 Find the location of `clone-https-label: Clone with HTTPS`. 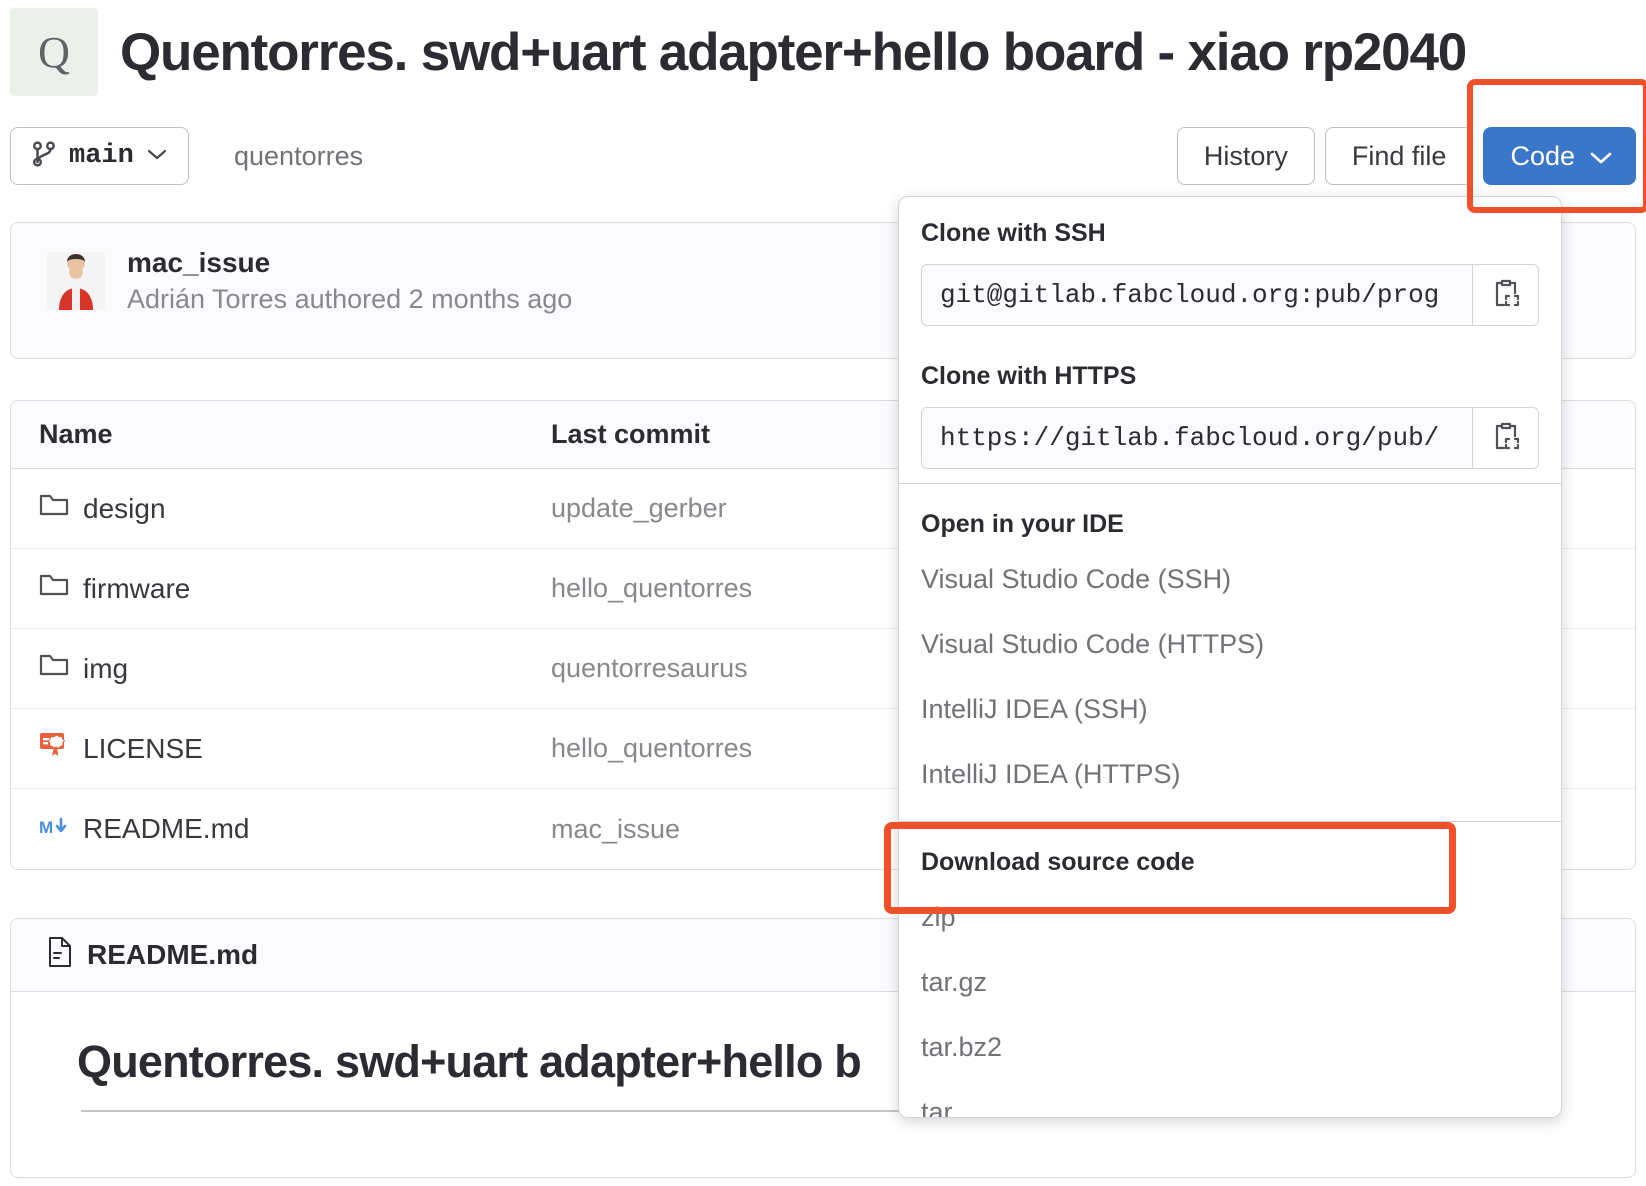

clone-https-label: Clone with HTTPS is located at coordinates (1029, 376).